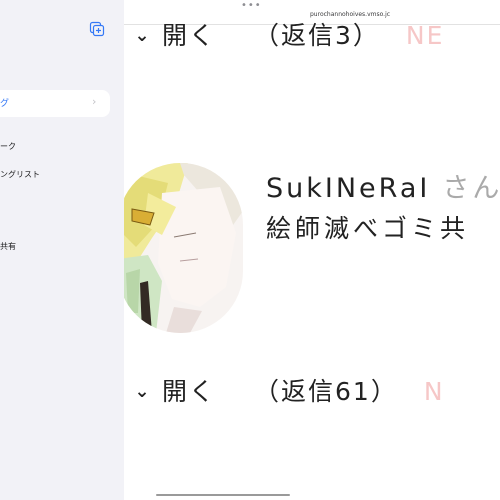 The image size is (500, 500). Describe the element at coordinates (425, 35) in the screenshot. I see `new-badge: NE` at that location.